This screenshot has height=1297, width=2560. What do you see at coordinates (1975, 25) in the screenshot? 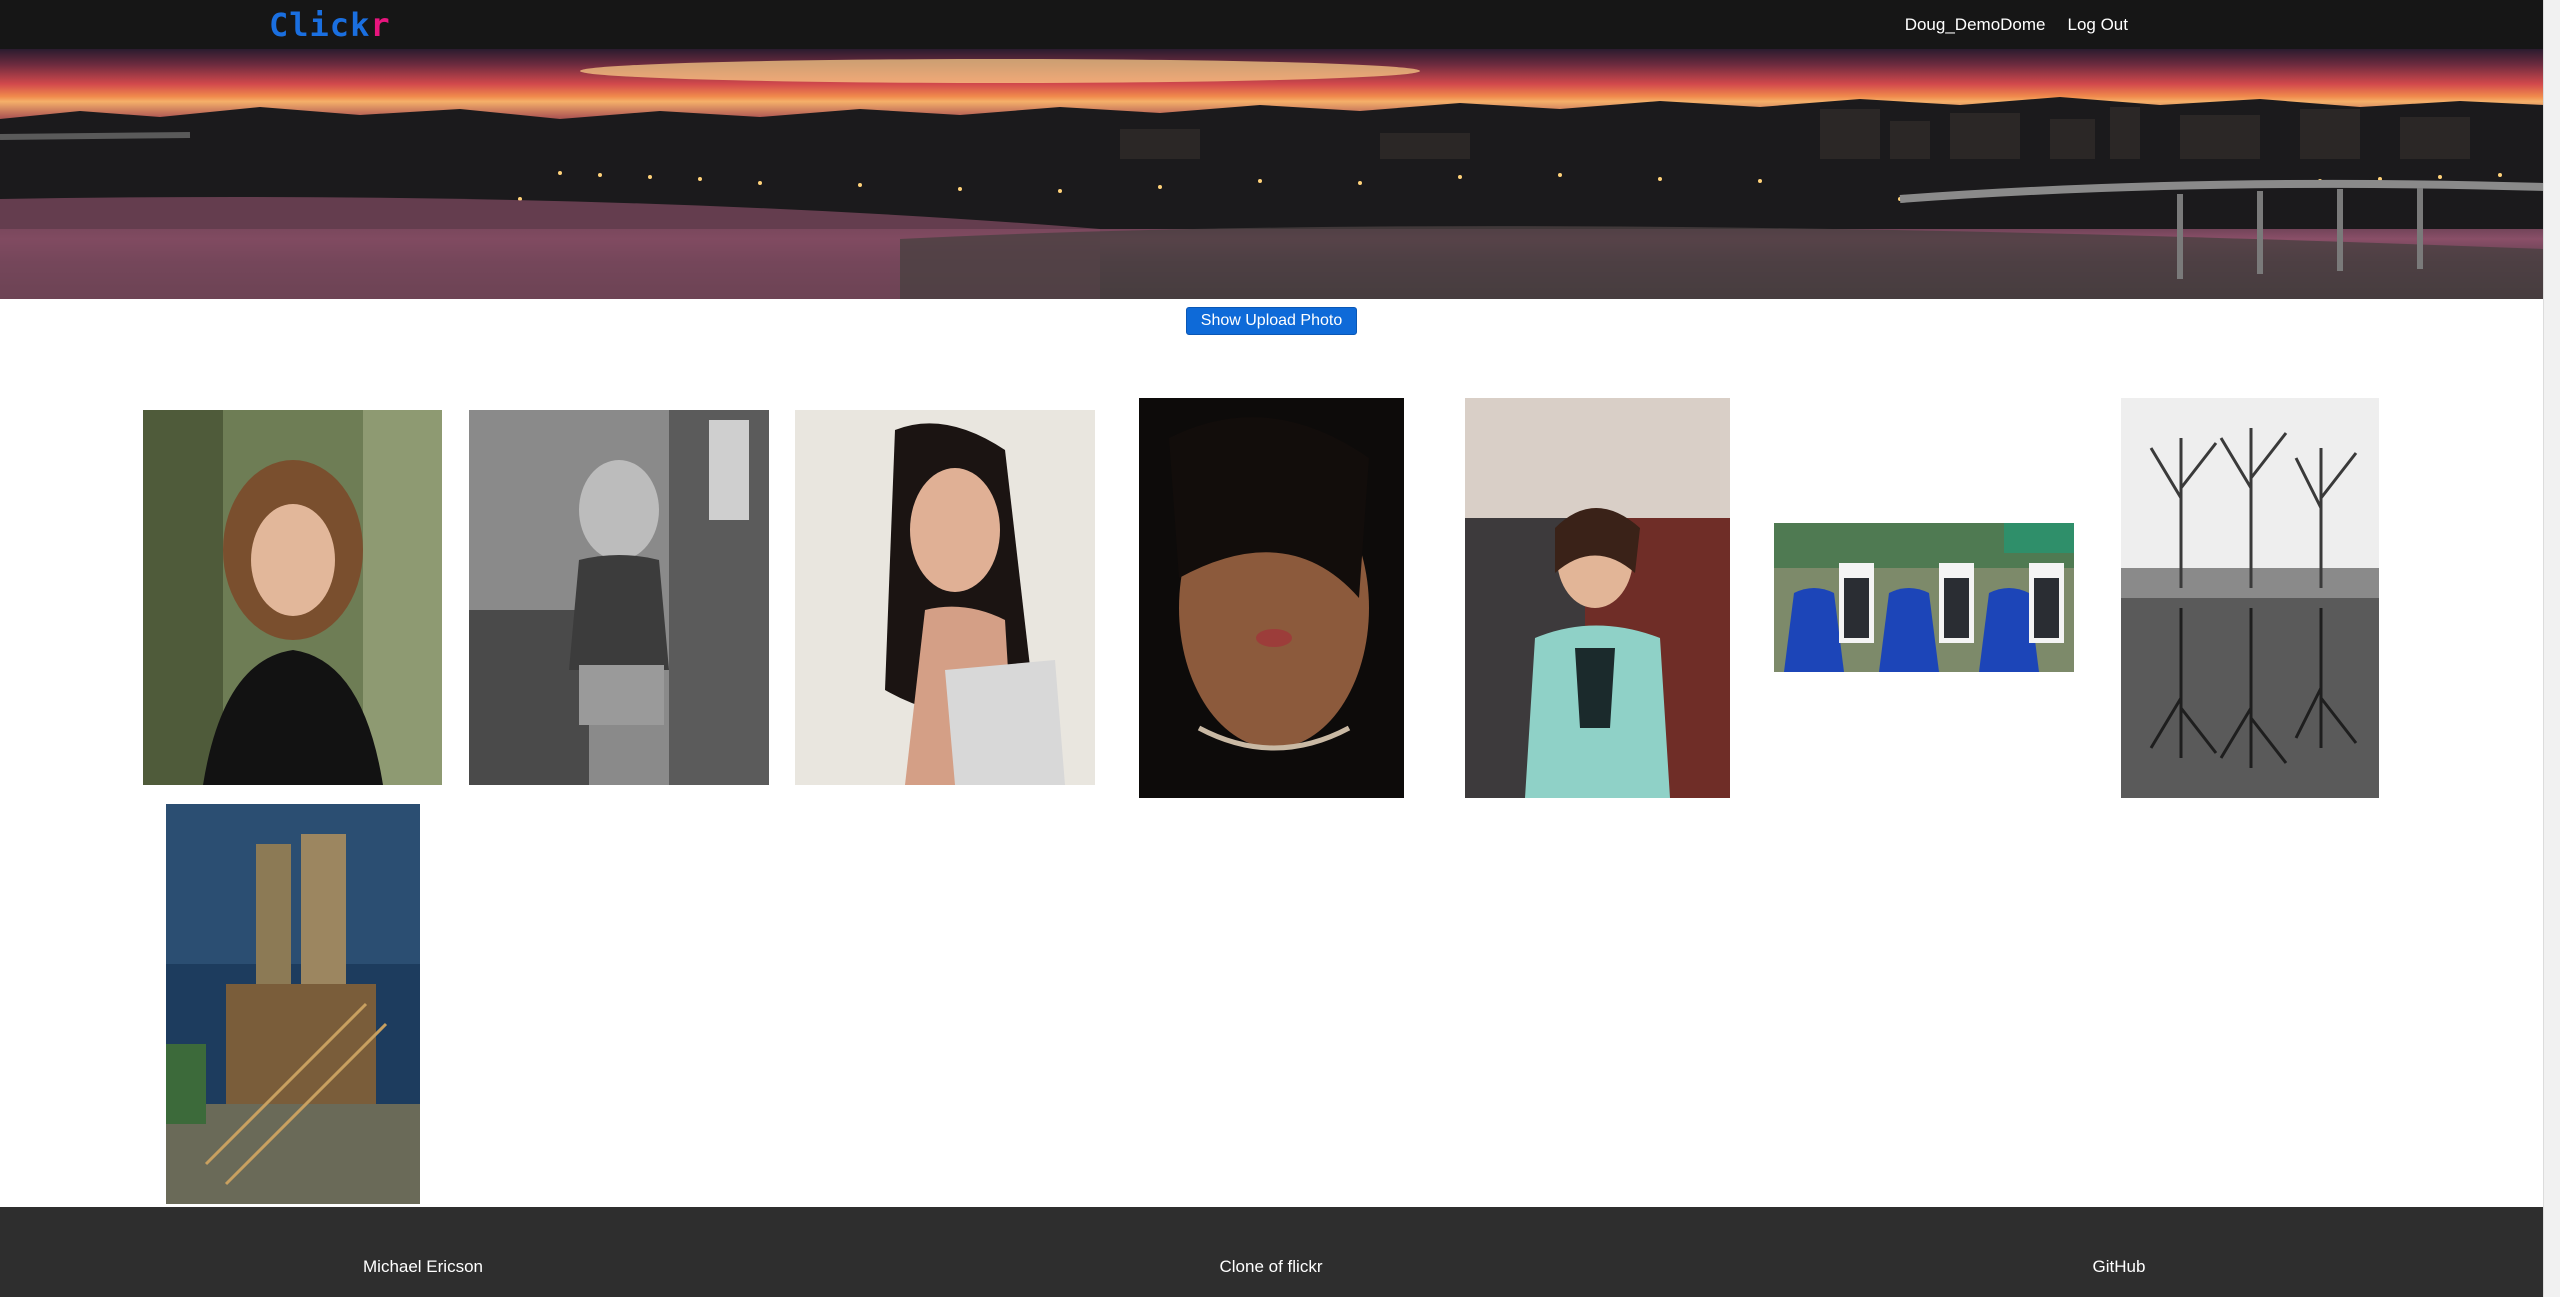
I see `username-link: Doug_DemoDome` at bounding box center [1975, 25].